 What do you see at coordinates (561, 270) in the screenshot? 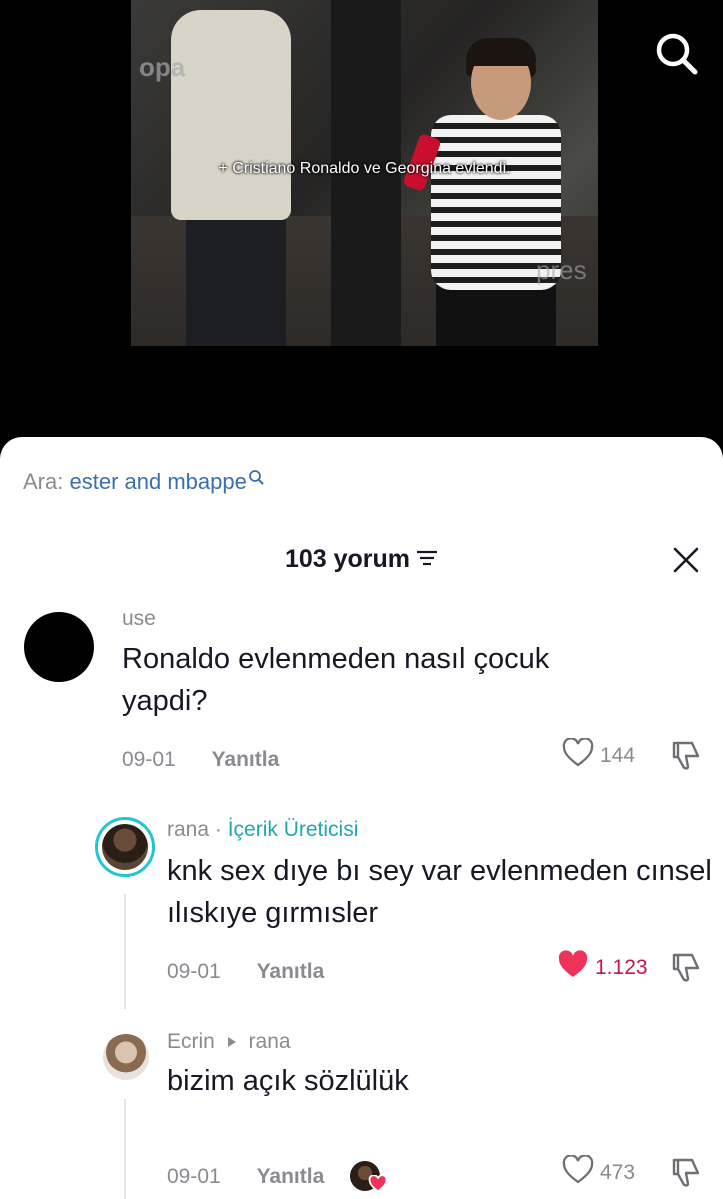
I see `video-watermark-bottom: pres` at bounding box center [561, 270].